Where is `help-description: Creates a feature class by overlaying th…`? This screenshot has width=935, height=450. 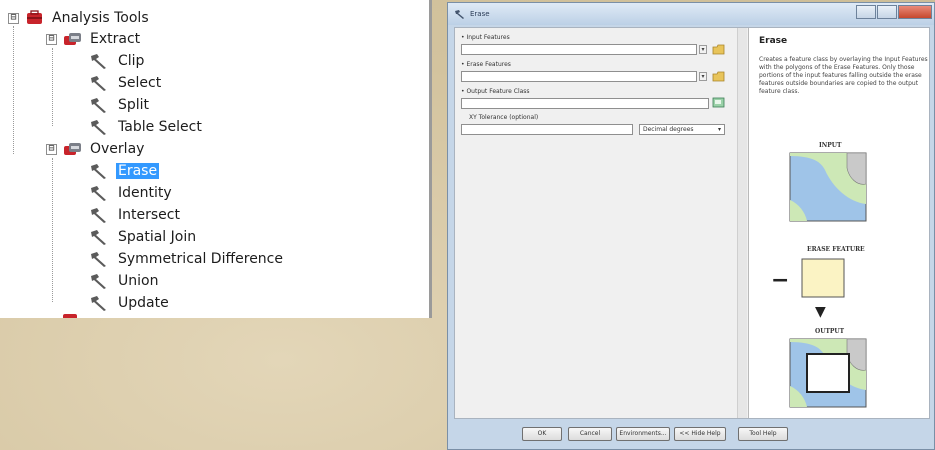 help-description: Creates a feature class by overlaying th… is located at coordinates (843, 75).